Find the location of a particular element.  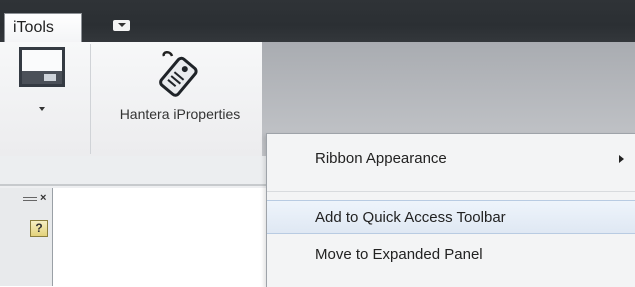

panel-menu-icon is located at coordinates (30, 197).